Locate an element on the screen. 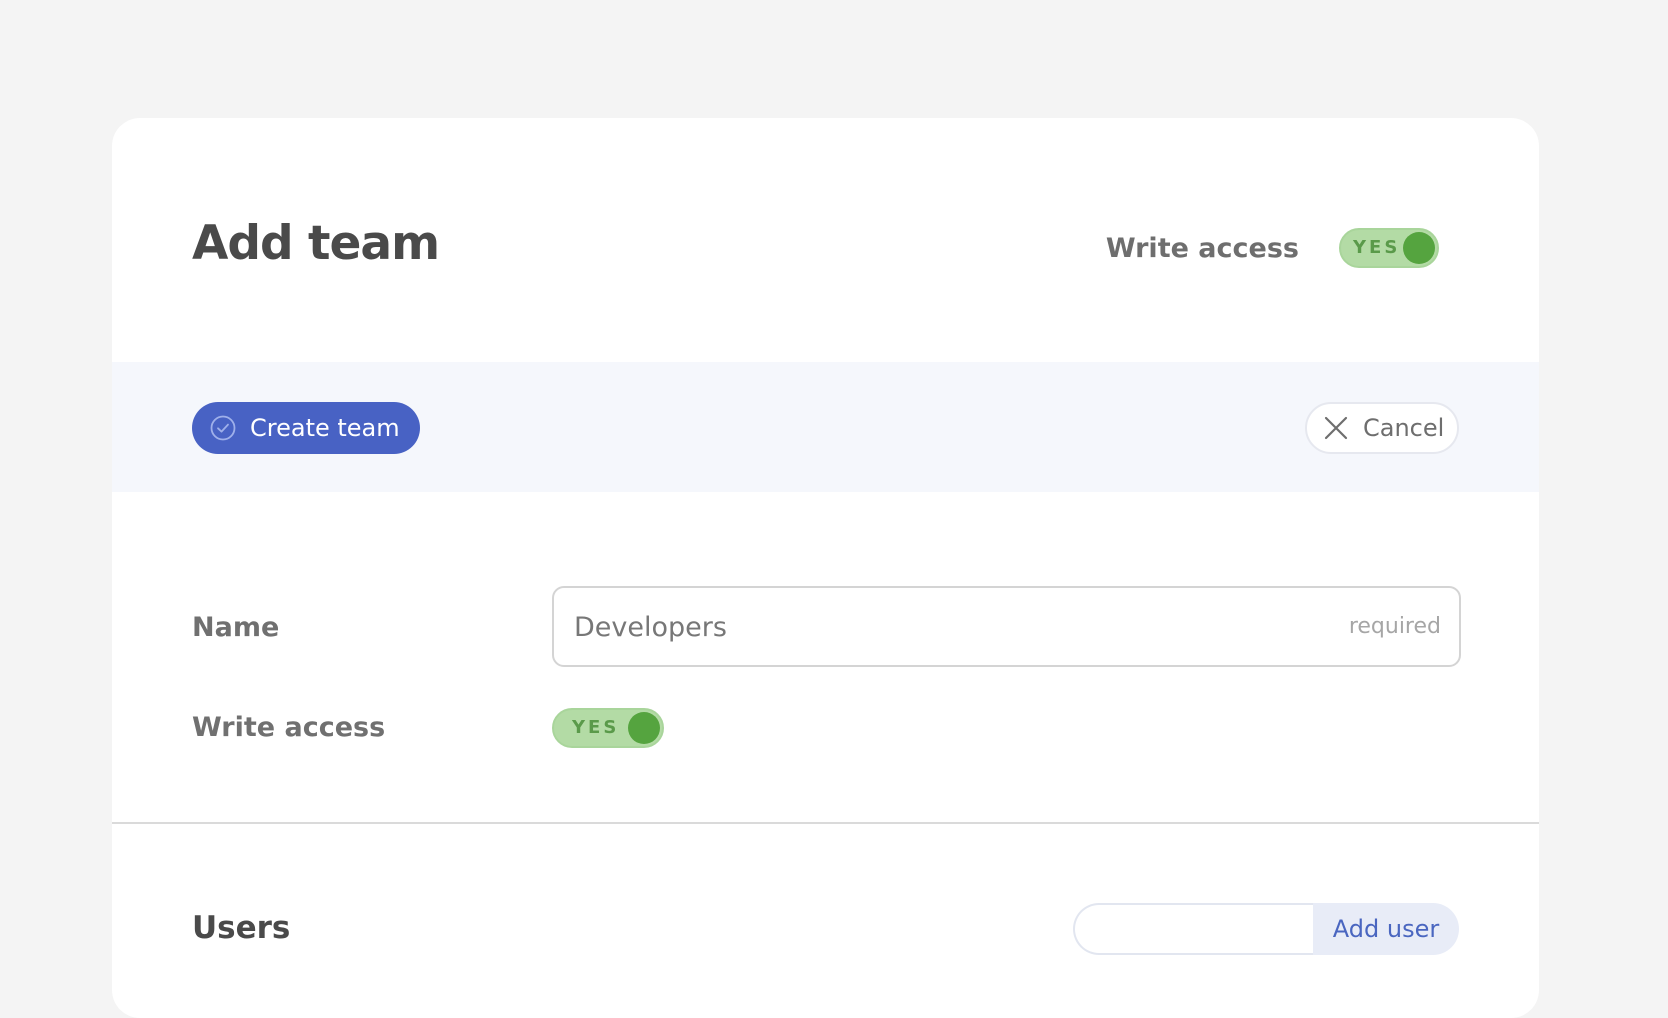 This screenshot has height=1018, width=1668. section-divider is located at coordinates (825, 823).